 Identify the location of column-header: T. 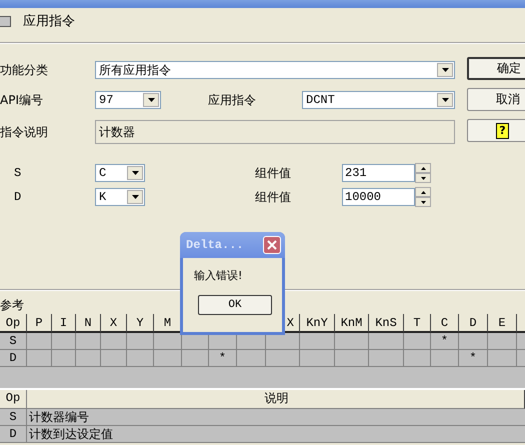
(417, 323).